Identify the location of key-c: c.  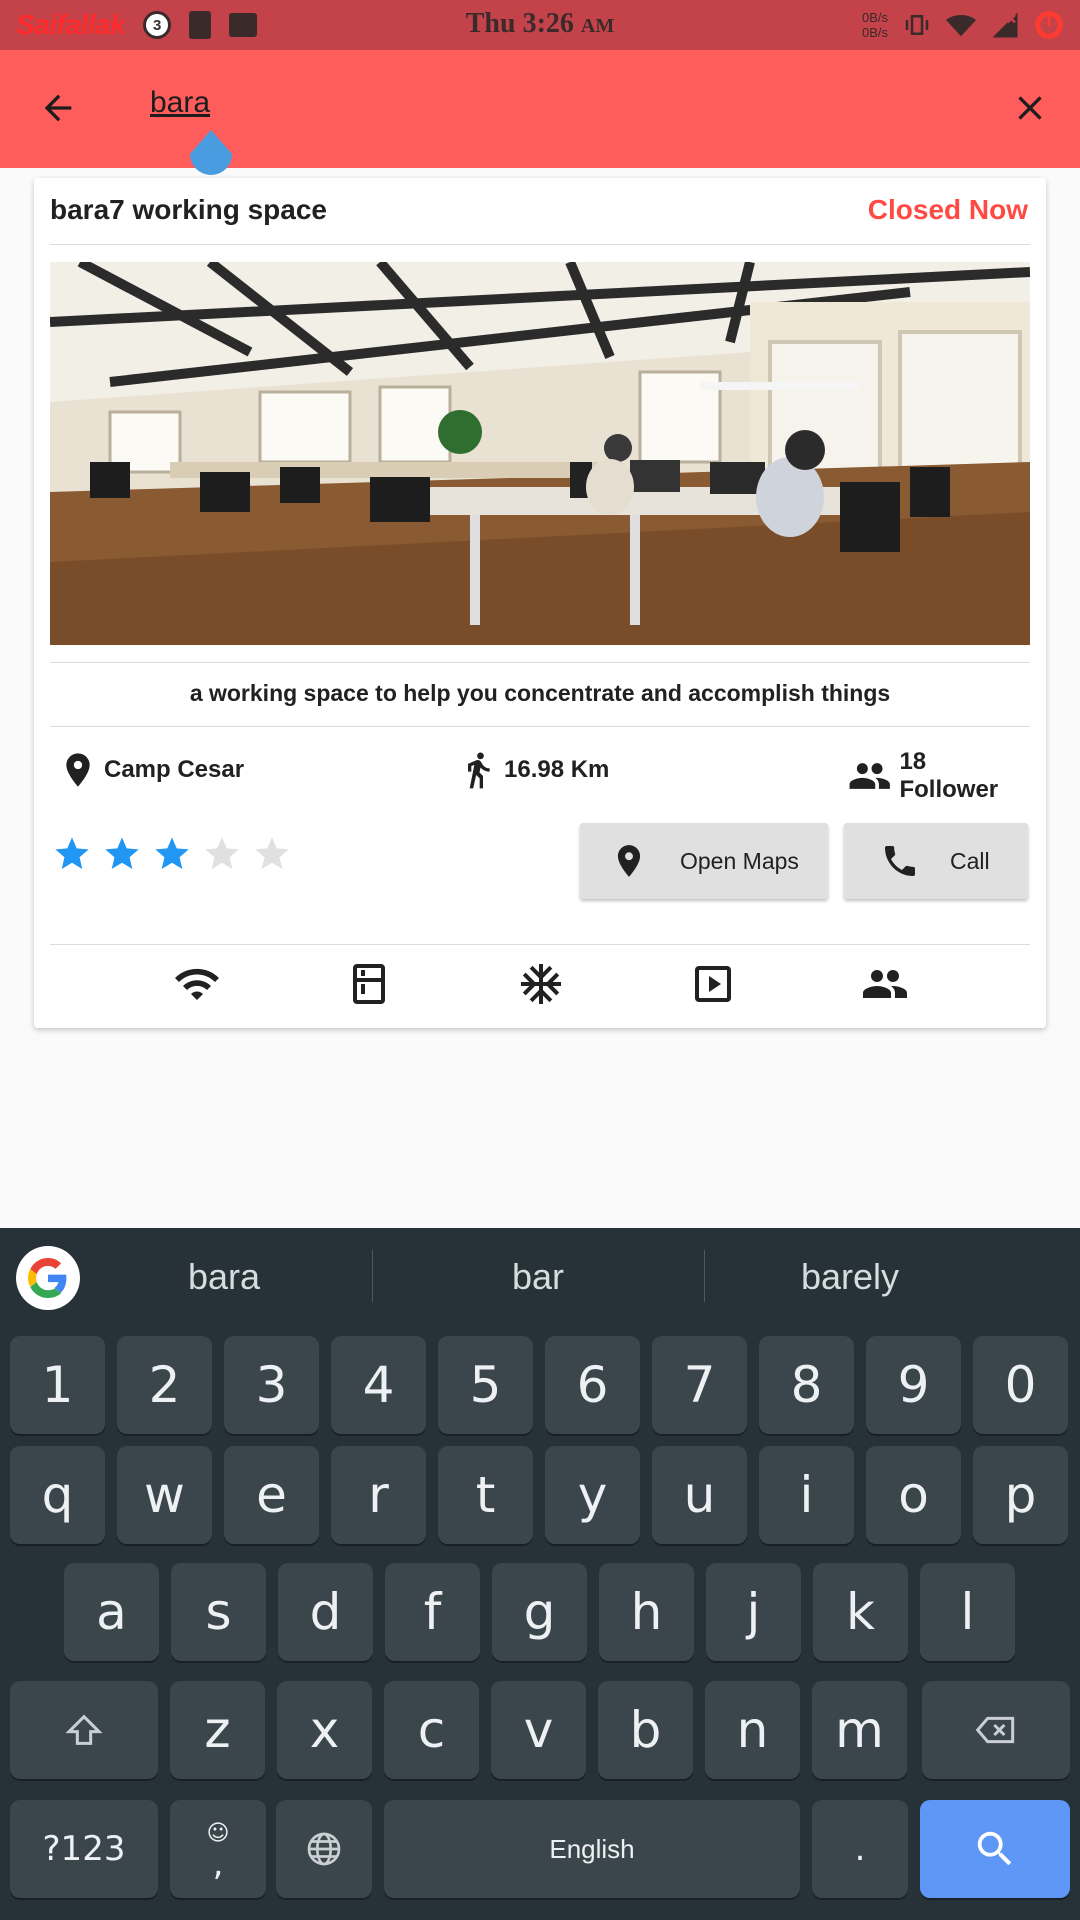
(431, 1730).